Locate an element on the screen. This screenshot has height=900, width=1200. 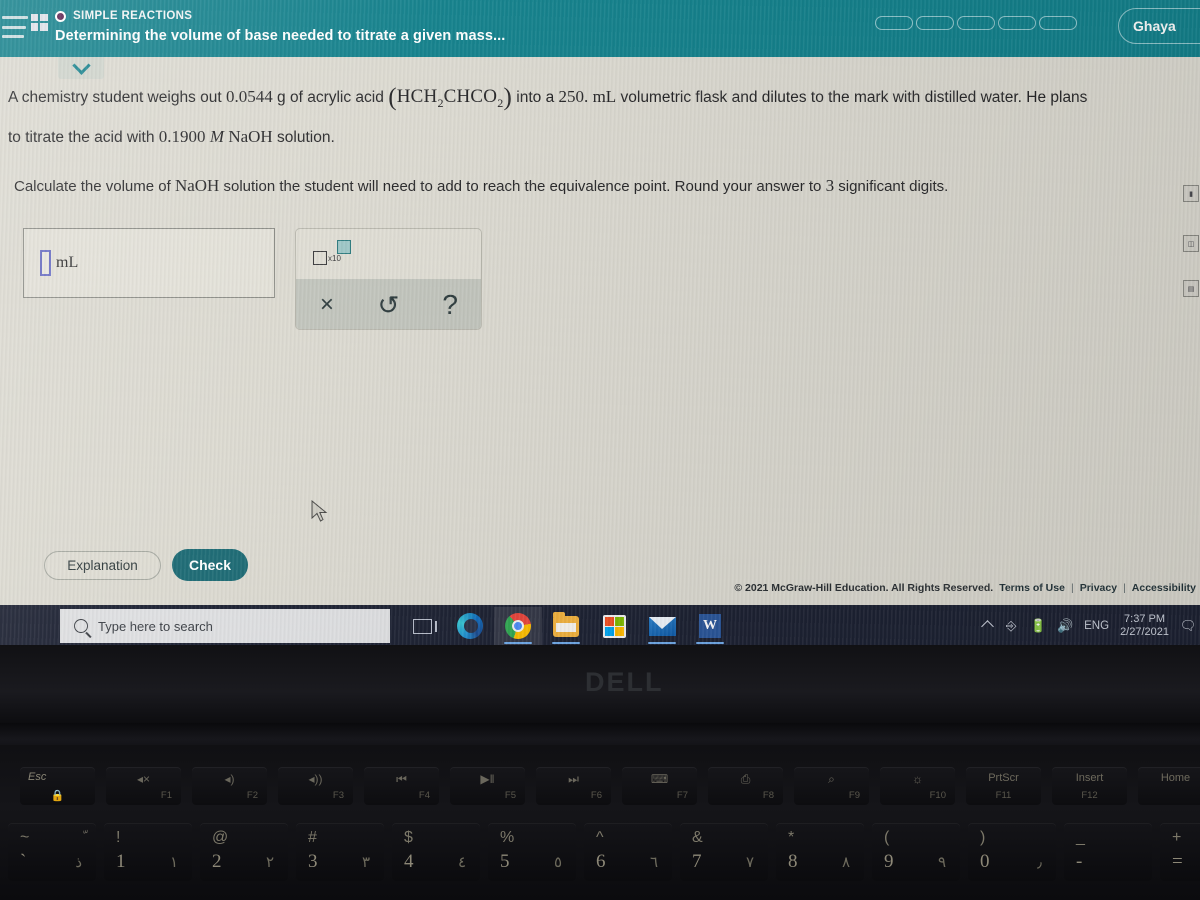
key-f11: PrtScr F11 is located at coordinates (1003, 786).